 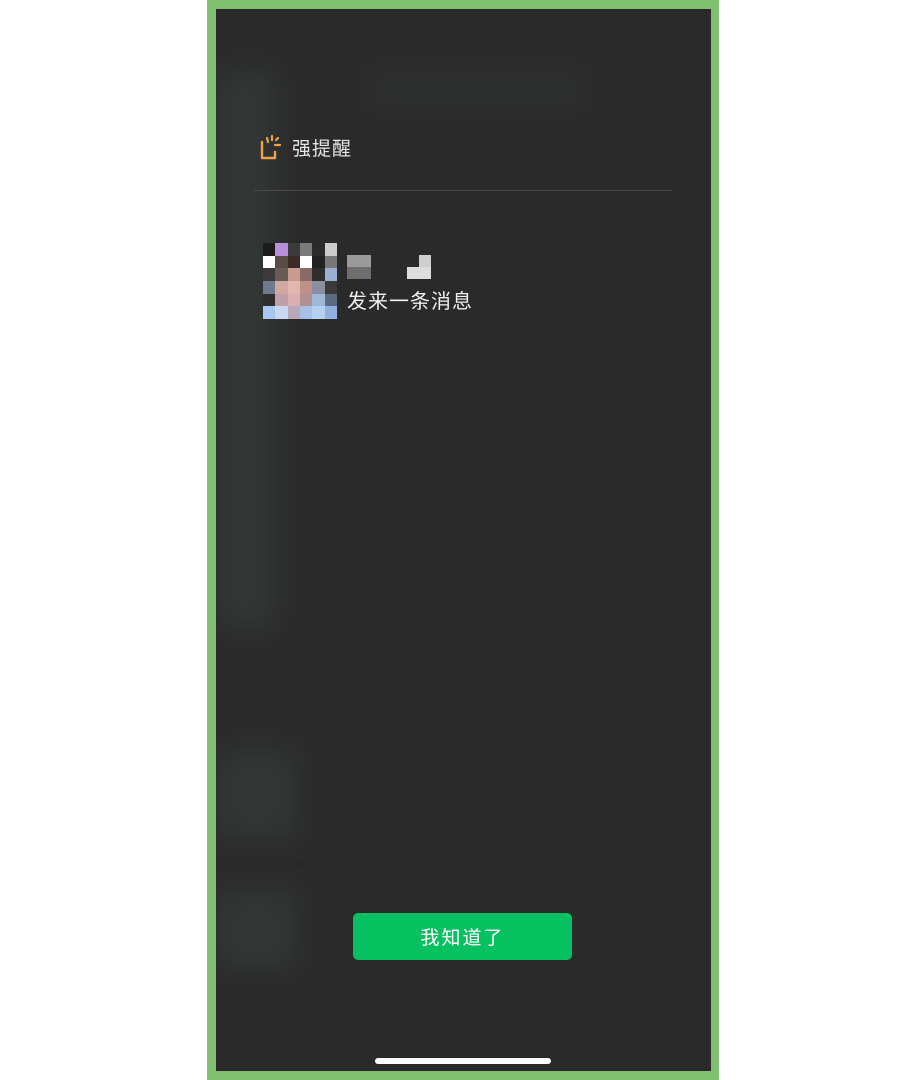 I want to click on message-body: 发来一条消息, so click(x=410, y=301).